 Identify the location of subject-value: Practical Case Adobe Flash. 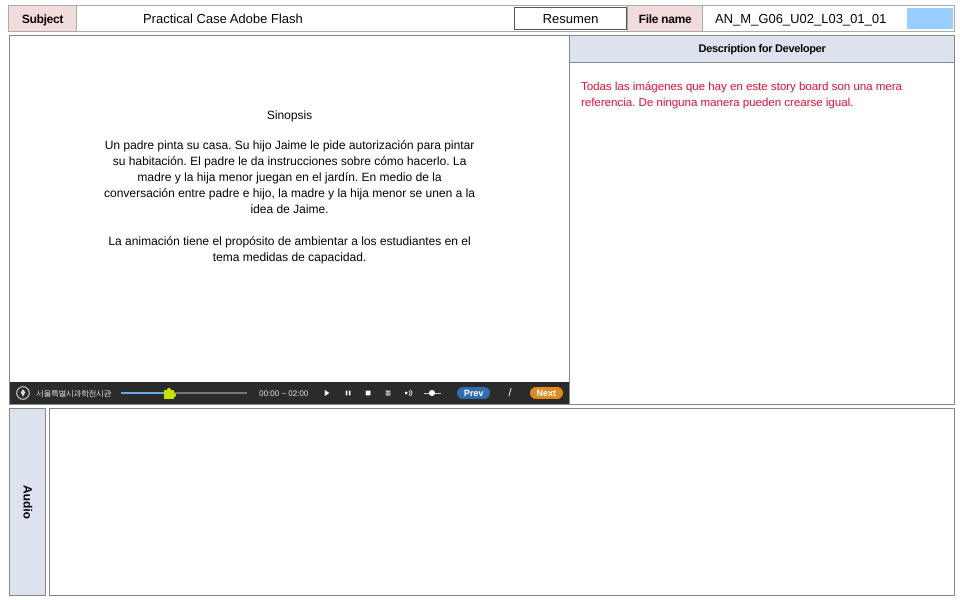
(223, 19).